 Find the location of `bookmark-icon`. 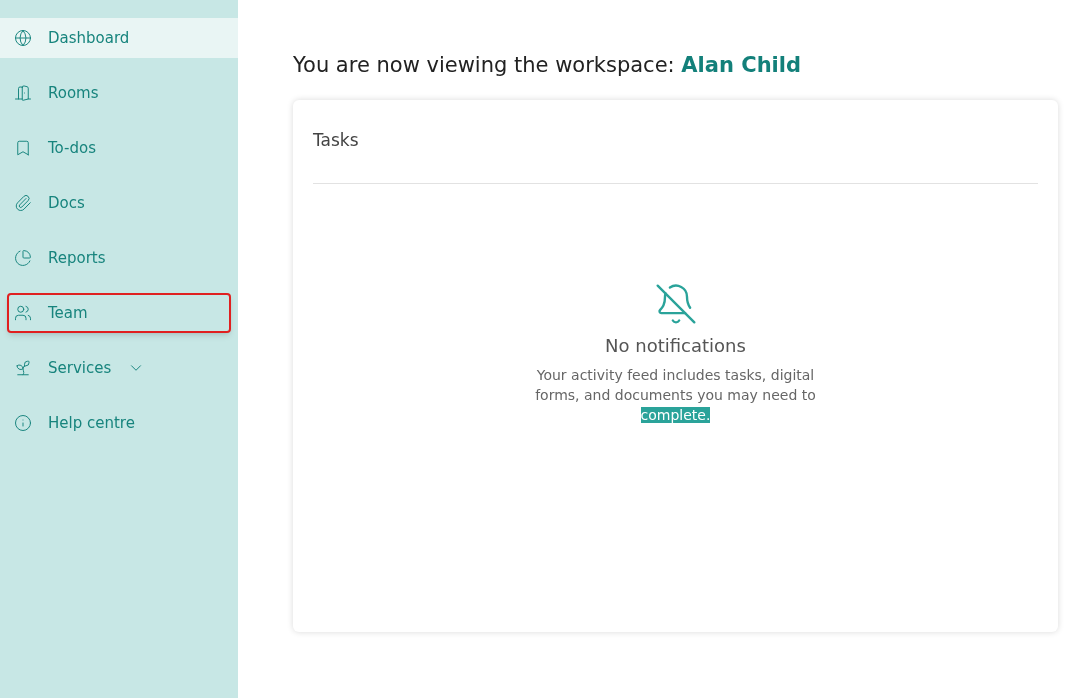

bookmark-icon is located at coordinates (23, 148).